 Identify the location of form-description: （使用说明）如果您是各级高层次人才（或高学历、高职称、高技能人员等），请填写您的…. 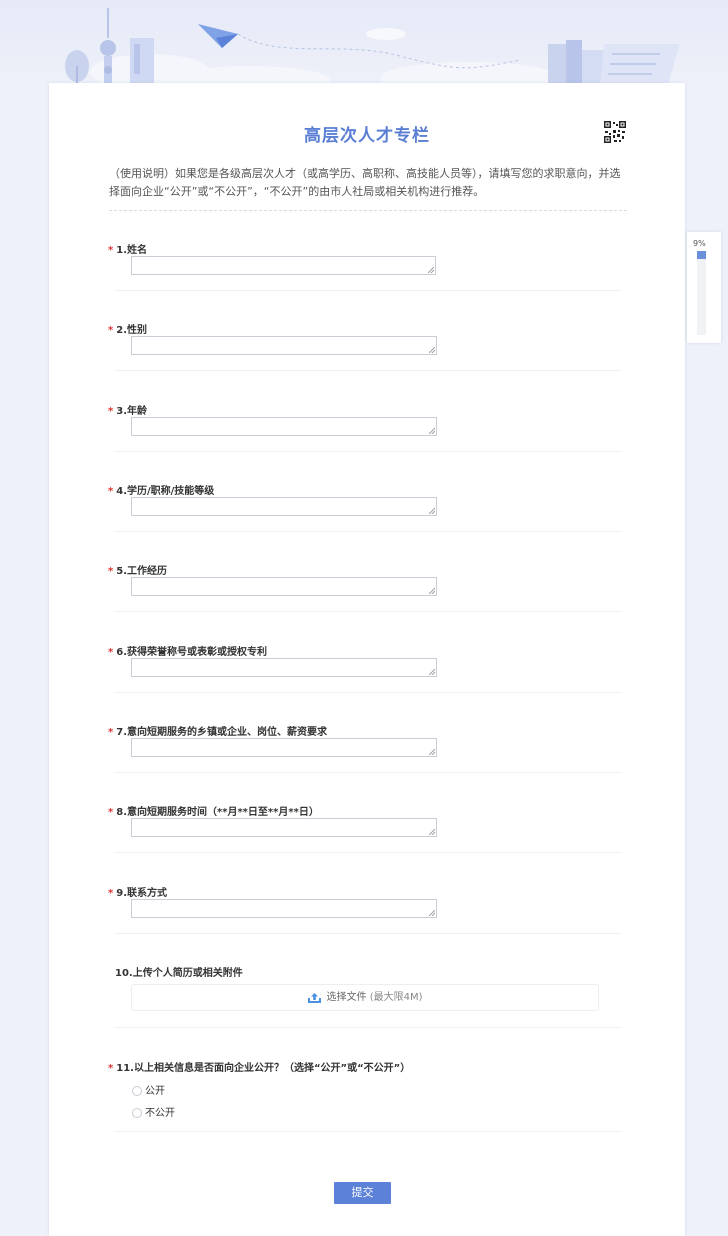
(365, 182).